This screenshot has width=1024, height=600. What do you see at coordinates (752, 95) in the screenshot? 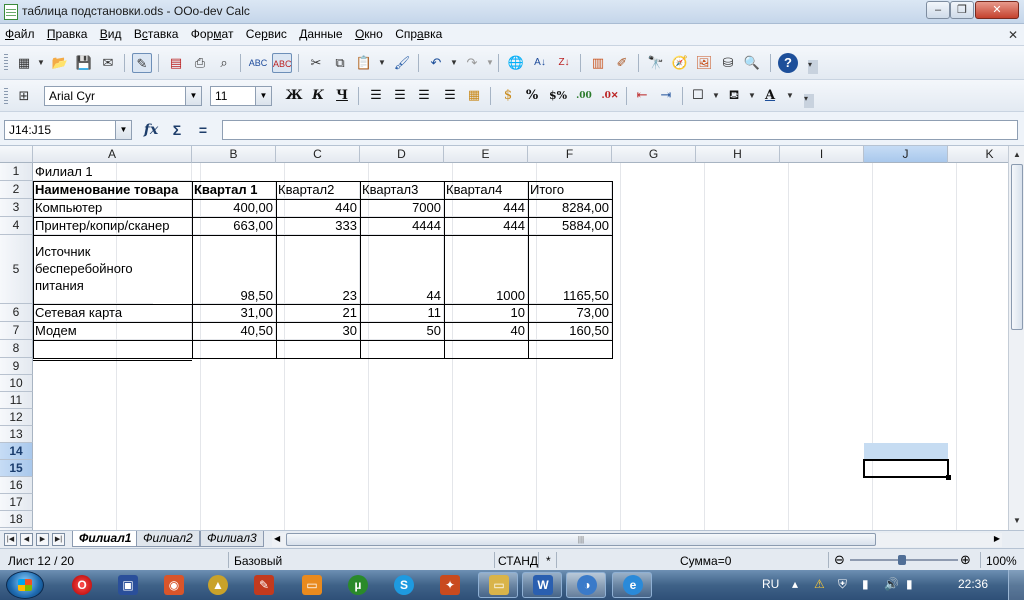
I see `background-color-dropdown-icon: ▼` at bounding box center [752, 95].